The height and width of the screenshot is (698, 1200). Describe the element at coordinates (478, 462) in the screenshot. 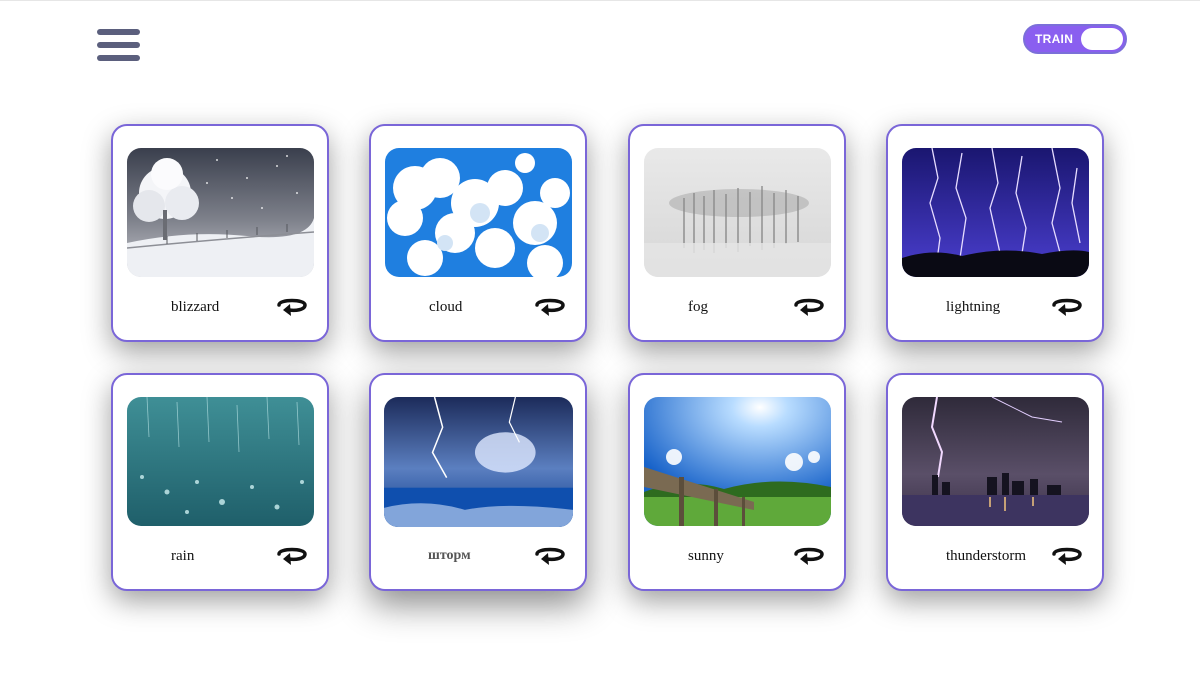

I see `card-image-storm` at that location.